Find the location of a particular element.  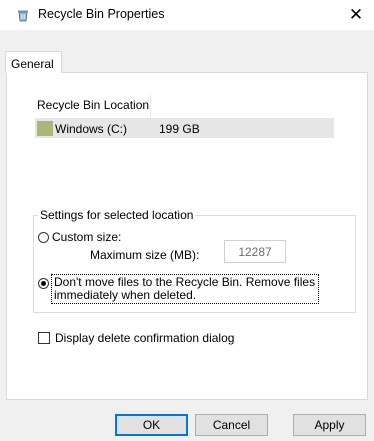

close-icon: ✕ is located at coordinates (356, 14).